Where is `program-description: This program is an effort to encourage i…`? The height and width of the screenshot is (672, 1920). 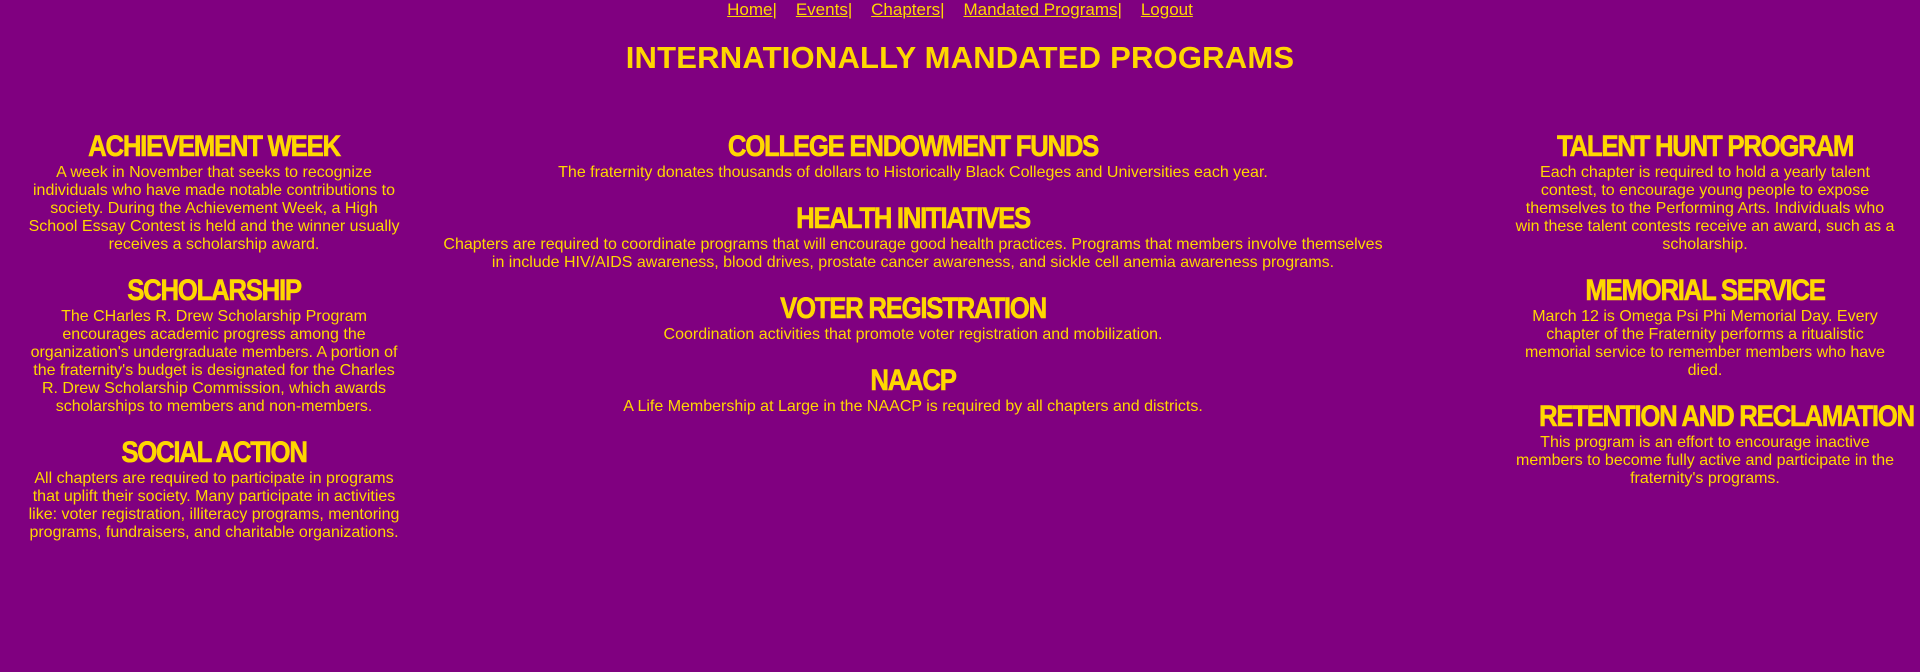
program-description: This program is an effort to encourage i… is located at coordinates (1705, 460).